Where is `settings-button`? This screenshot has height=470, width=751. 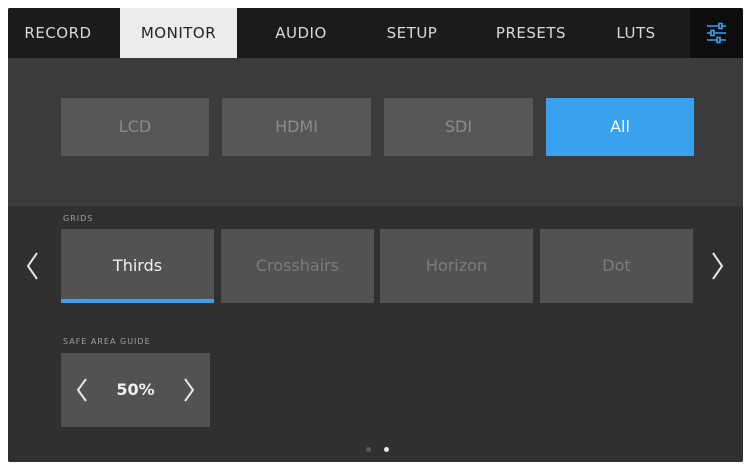 settings-button is located at coordinates (716, 33).